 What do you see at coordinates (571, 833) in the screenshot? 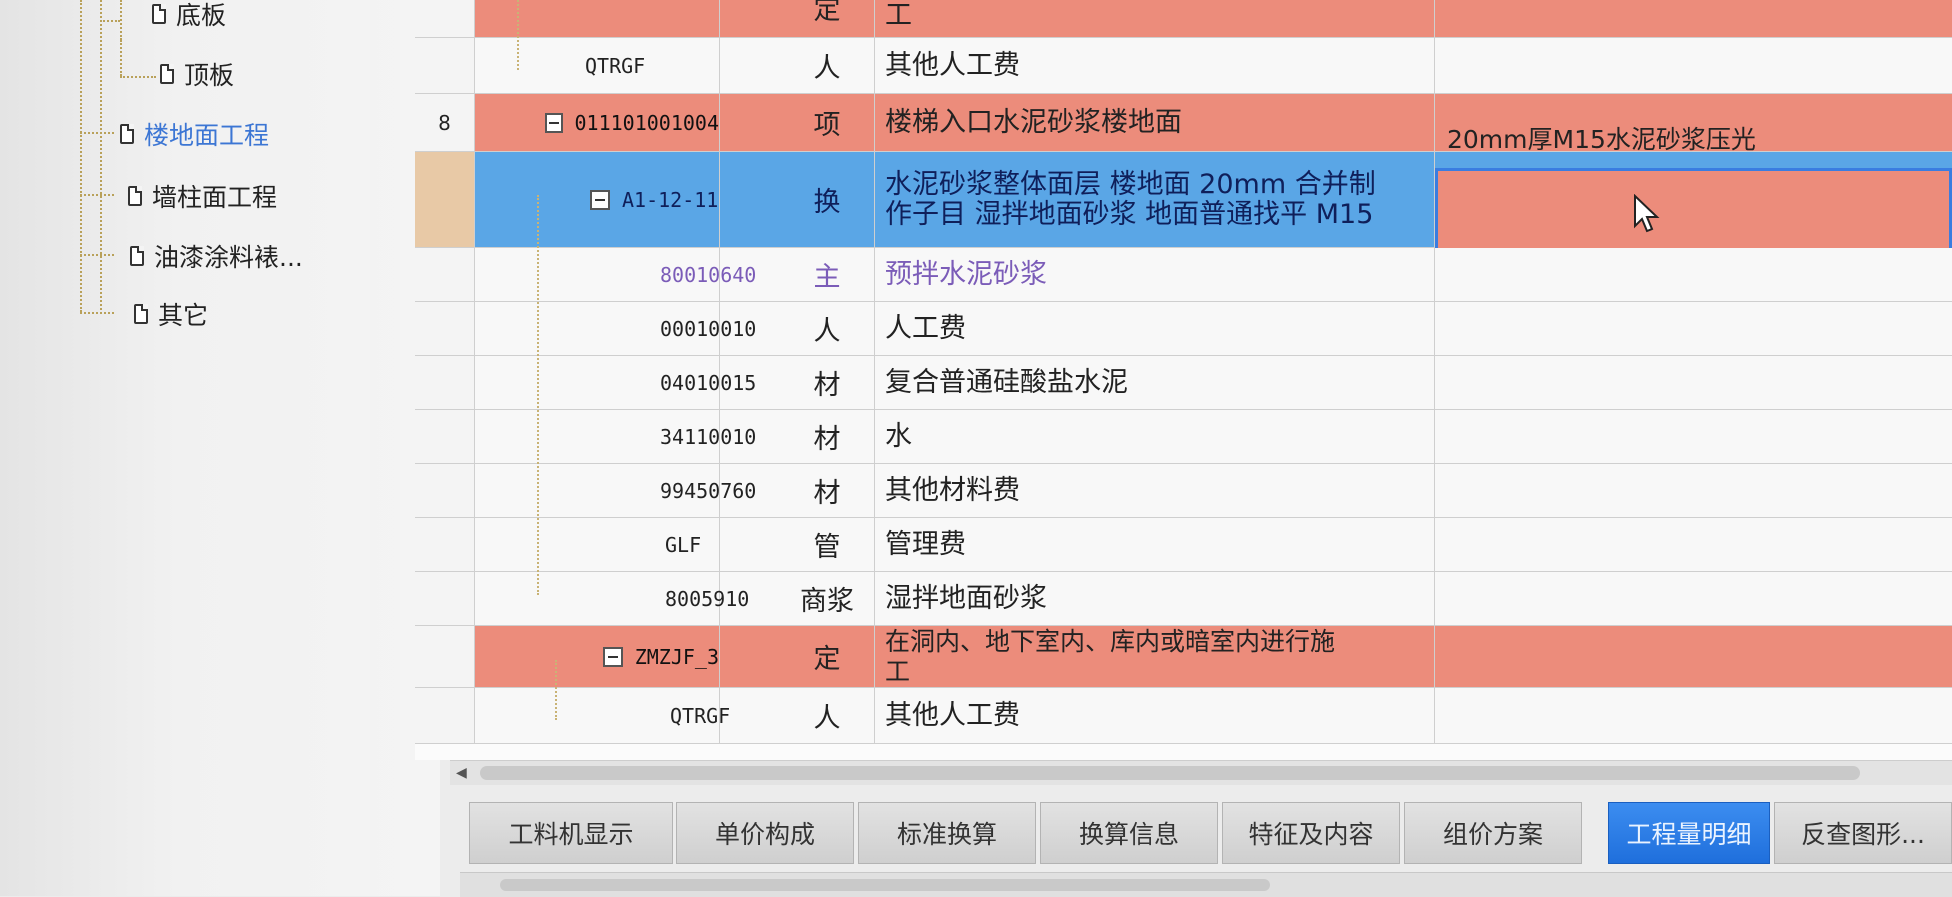
I see `tab-labor-material-machine: 工料机显示` at bounding box center [571, 833].